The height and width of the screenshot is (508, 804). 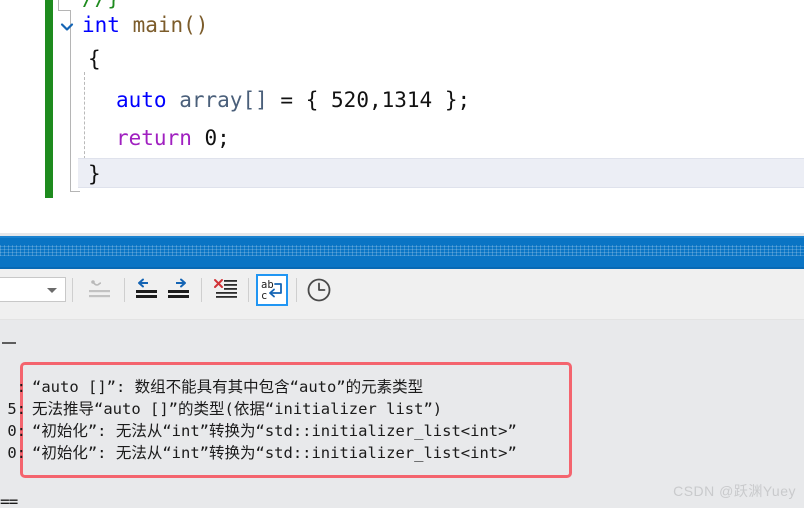 I want to click on message-text: “auto []”: 数组不能具有其中包含“auto”的元素类型, so click(x=228, y=387).